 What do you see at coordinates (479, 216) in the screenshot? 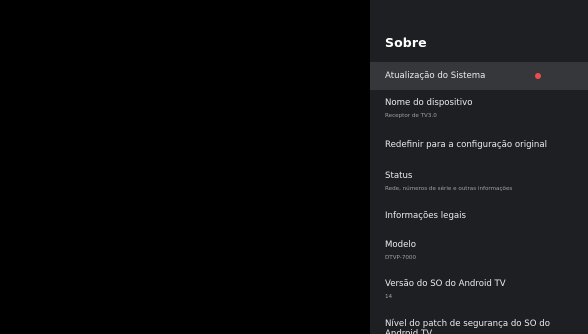
I see `menu-item-legal-info: Informações legais` at bounding box center [479, 216].